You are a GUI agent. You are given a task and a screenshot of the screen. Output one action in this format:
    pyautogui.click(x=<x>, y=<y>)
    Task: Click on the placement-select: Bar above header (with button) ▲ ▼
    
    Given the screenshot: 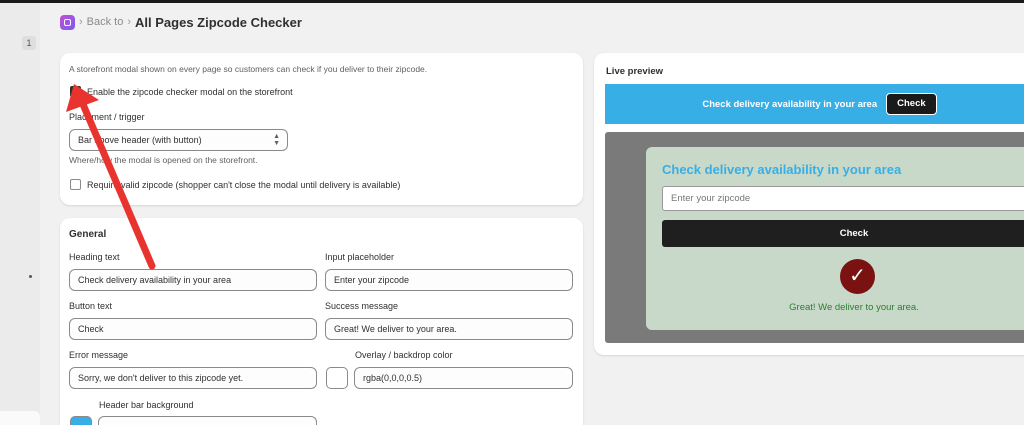 What is the action you would take?
    pyautogui.click(x=178, y=140)
    